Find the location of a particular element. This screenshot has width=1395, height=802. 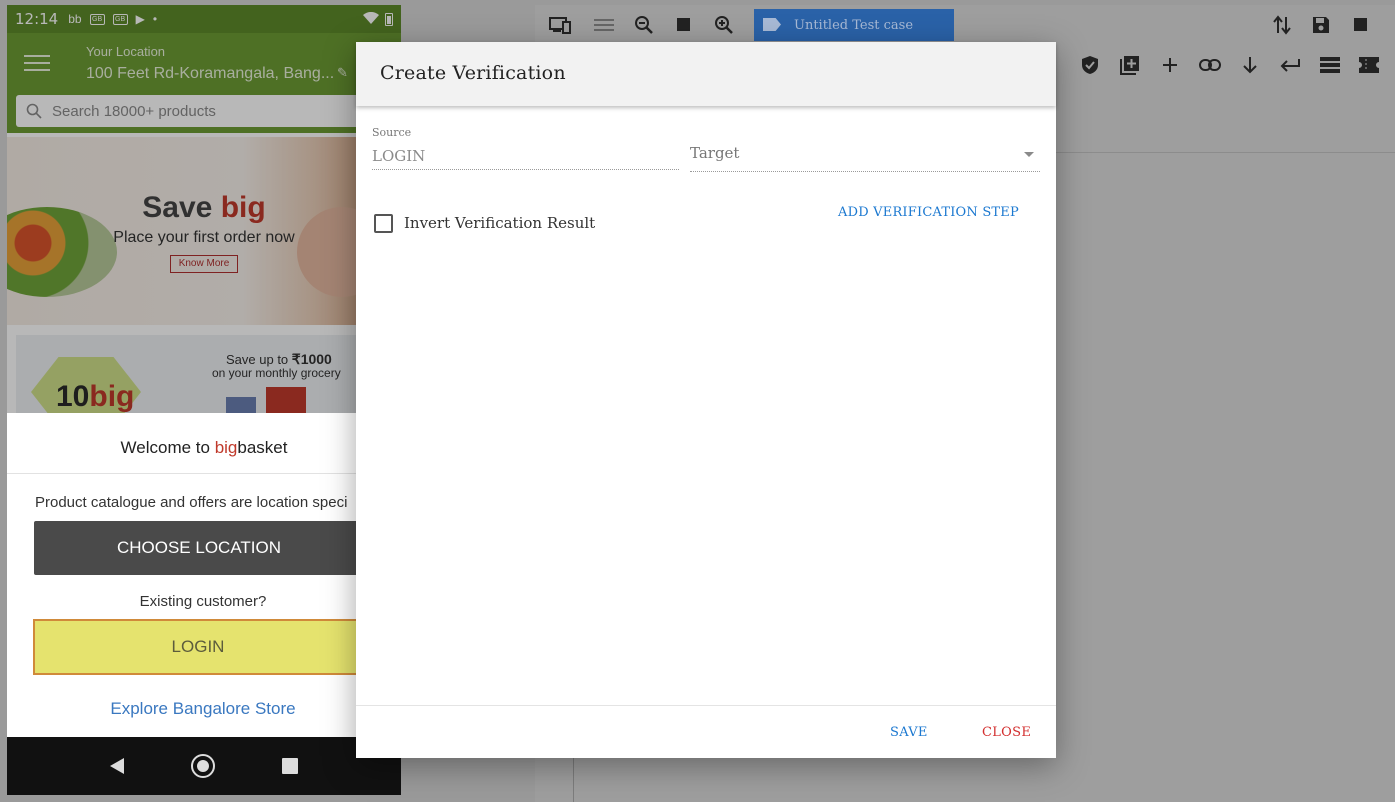

add-icon is located at coordinates (1170, 65).